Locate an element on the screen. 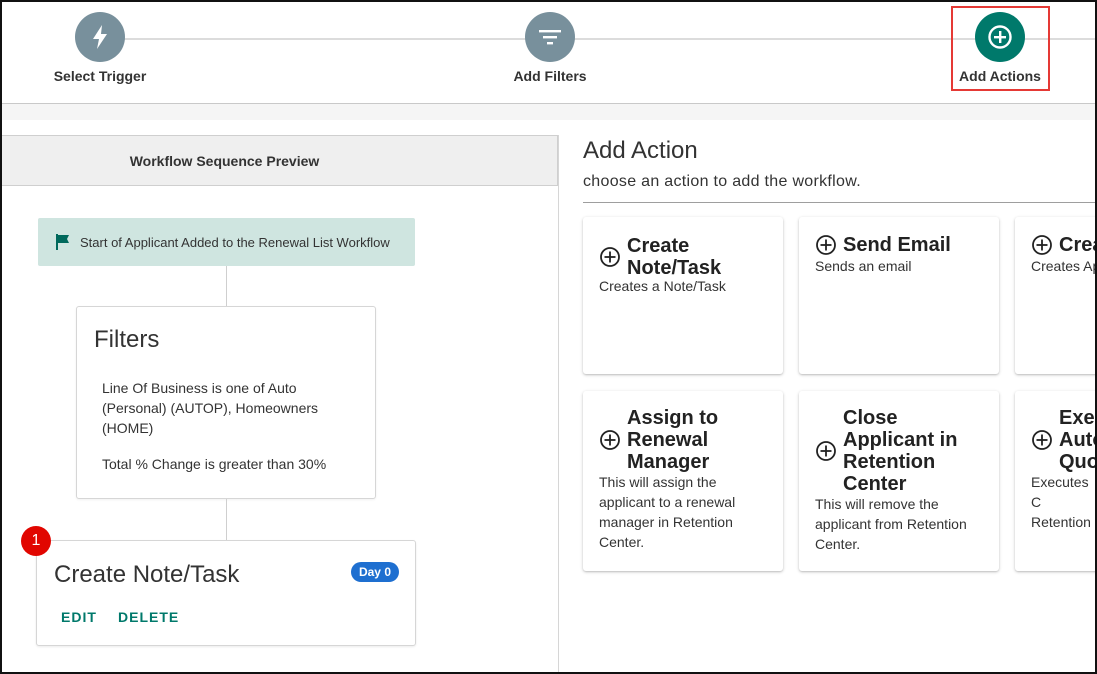 The width and height of the screenshot is (1097, 674). filters-title: Filters is located at coordinates (127, 339).